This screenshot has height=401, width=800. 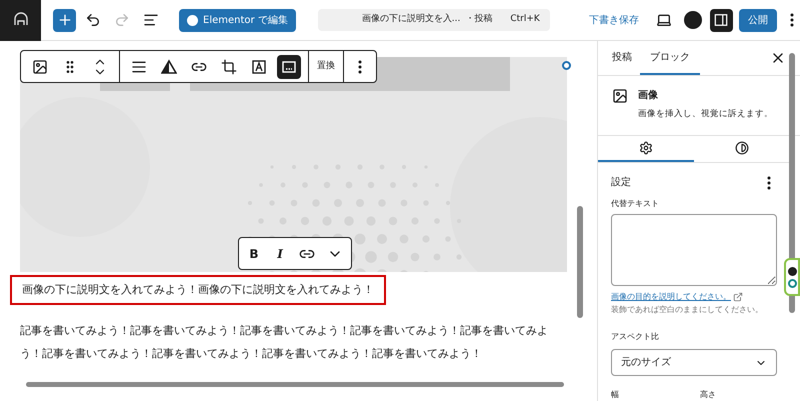 What do you see at coordinates (566, 65) in the screenshot?
I see `resize-handle` at bounding box center [566, 65].